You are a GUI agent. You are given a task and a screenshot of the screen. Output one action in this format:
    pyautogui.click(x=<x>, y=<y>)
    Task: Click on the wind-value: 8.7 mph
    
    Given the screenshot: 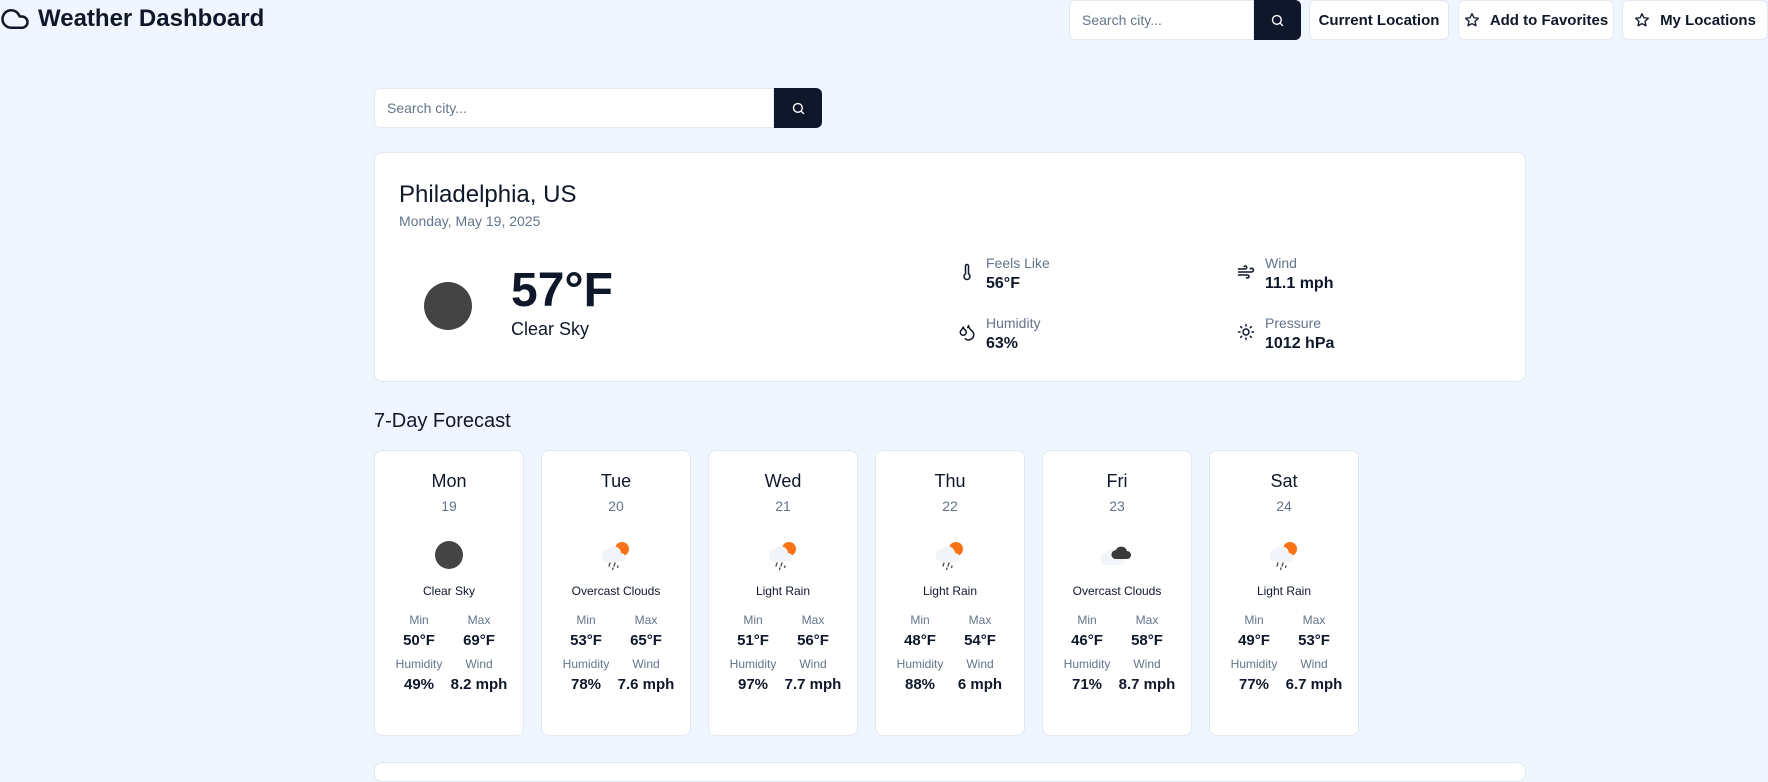 What is the action you would take?
    pyautogui.click(x=1147, y=685)
    